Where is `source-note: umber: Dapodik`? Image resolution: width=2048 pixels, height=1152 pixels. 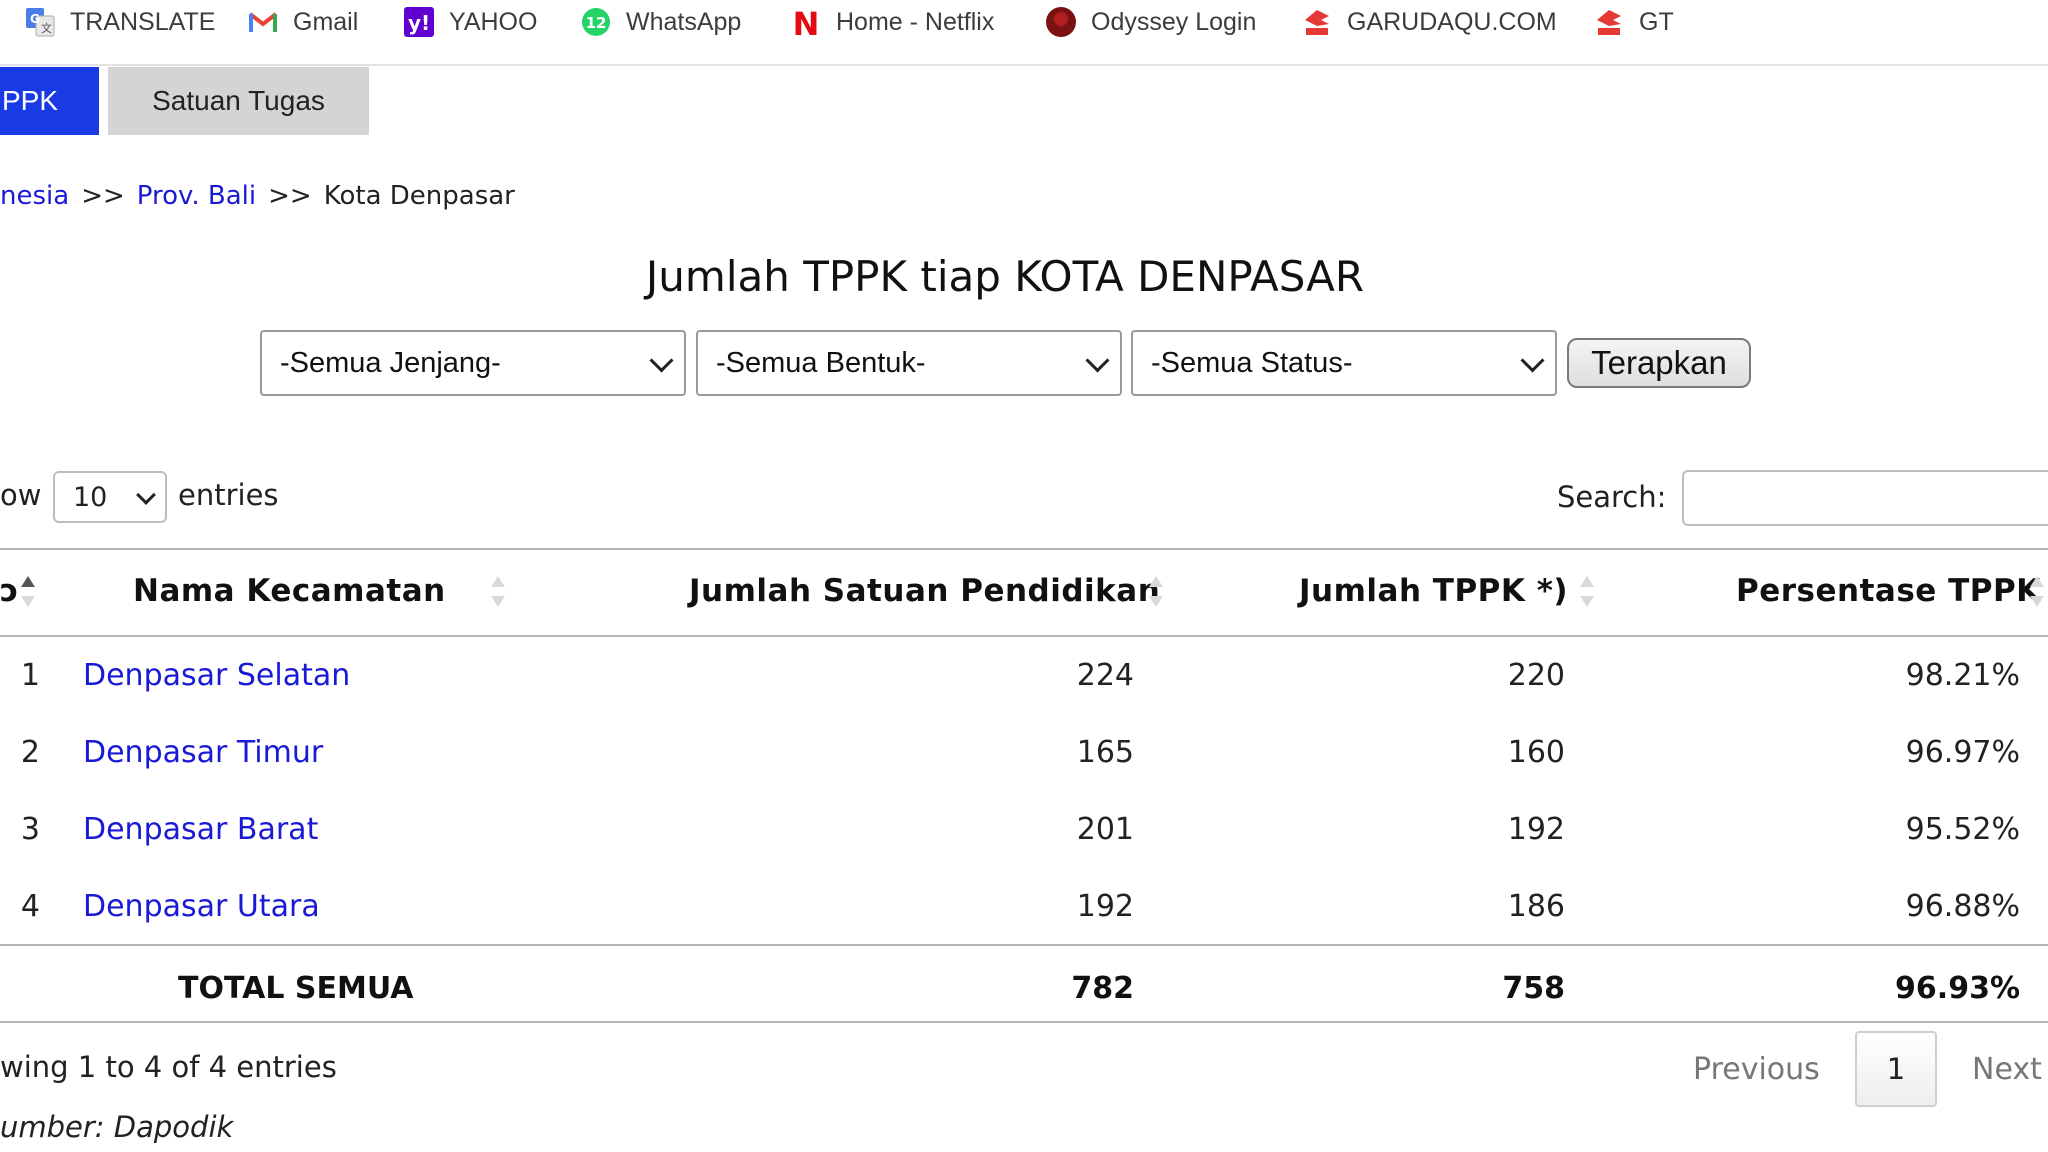
source-note: umber: Dapodik is located at coordinates (117, 1127).